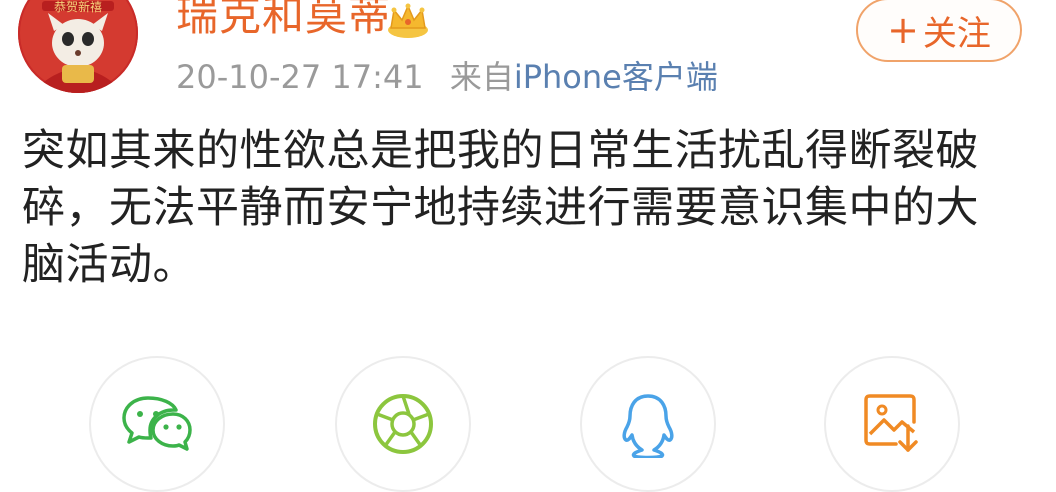 This screenshot has width=1056, height=492. I want to click on save-image-icon, so click(891, 423).